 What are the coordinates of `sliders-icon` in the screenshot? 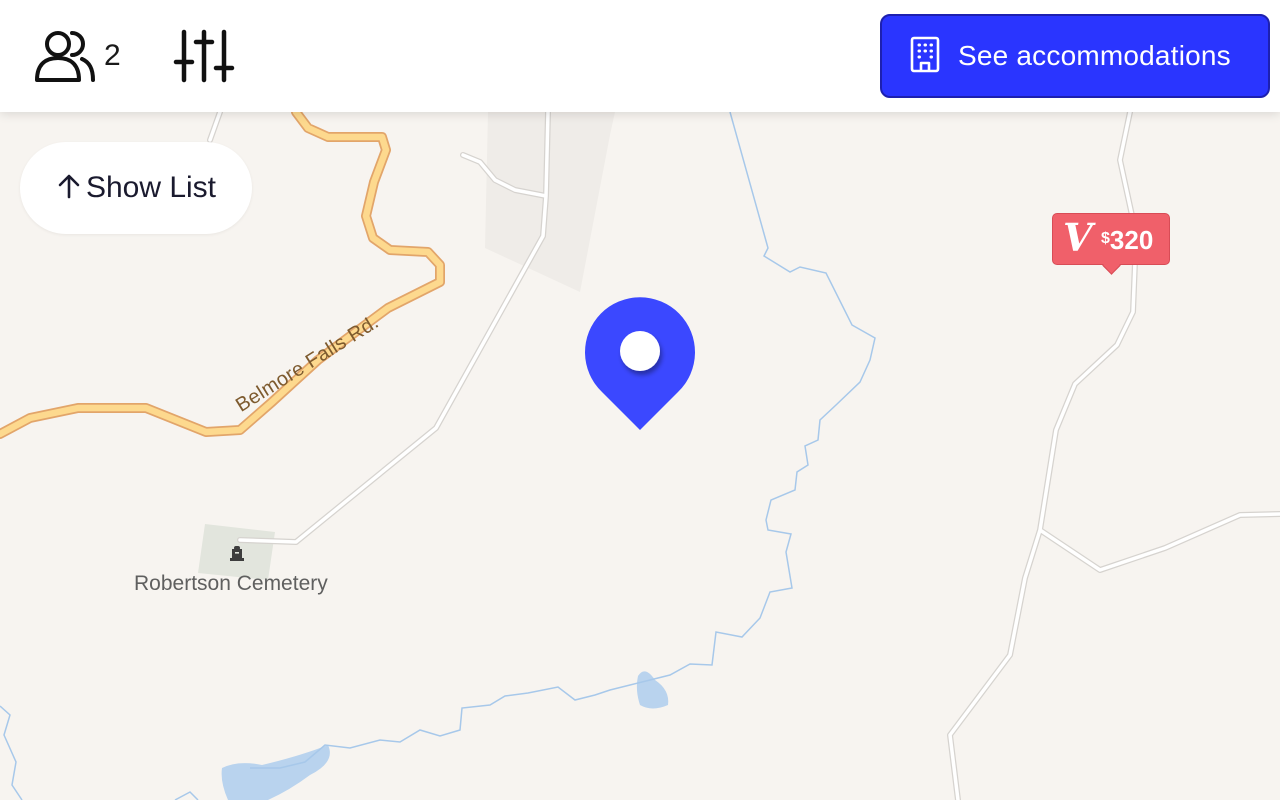 It's located at (204, 58).